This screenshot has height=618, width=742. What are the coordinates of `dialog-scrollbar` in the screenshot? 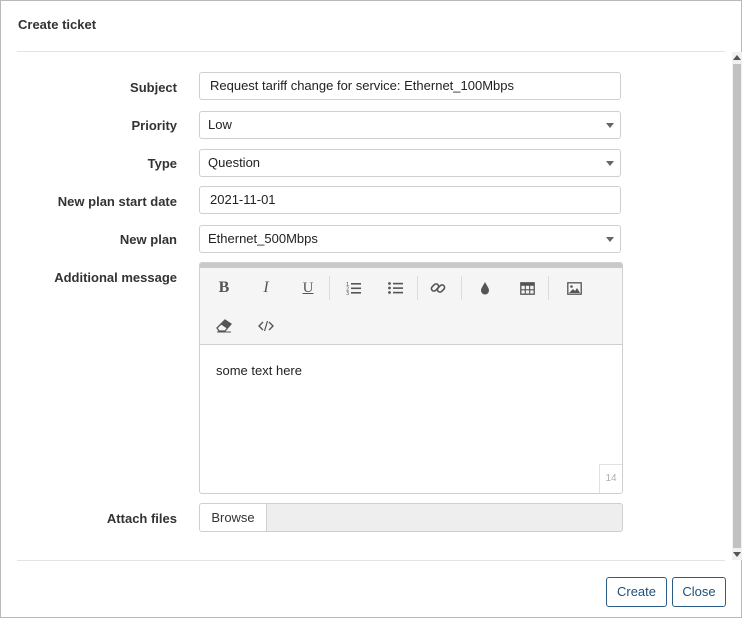 It's located at (737, 306).